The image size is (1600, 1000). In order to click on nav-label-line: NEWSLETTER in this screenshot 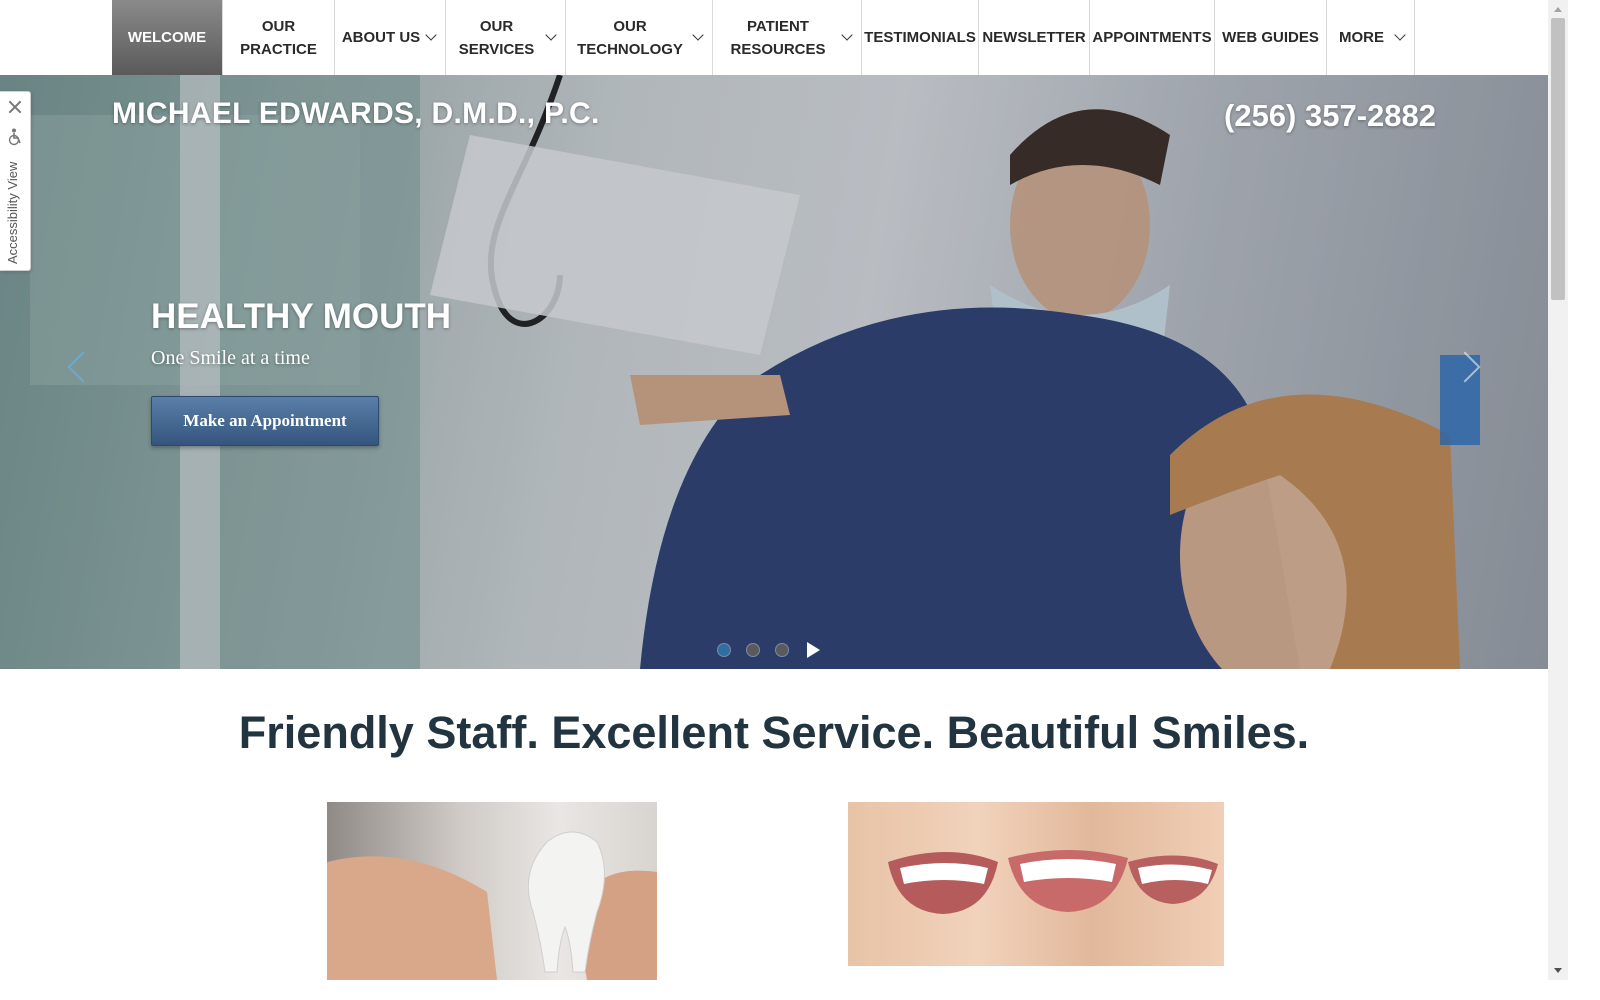, I will do `click(1034, 37)`.